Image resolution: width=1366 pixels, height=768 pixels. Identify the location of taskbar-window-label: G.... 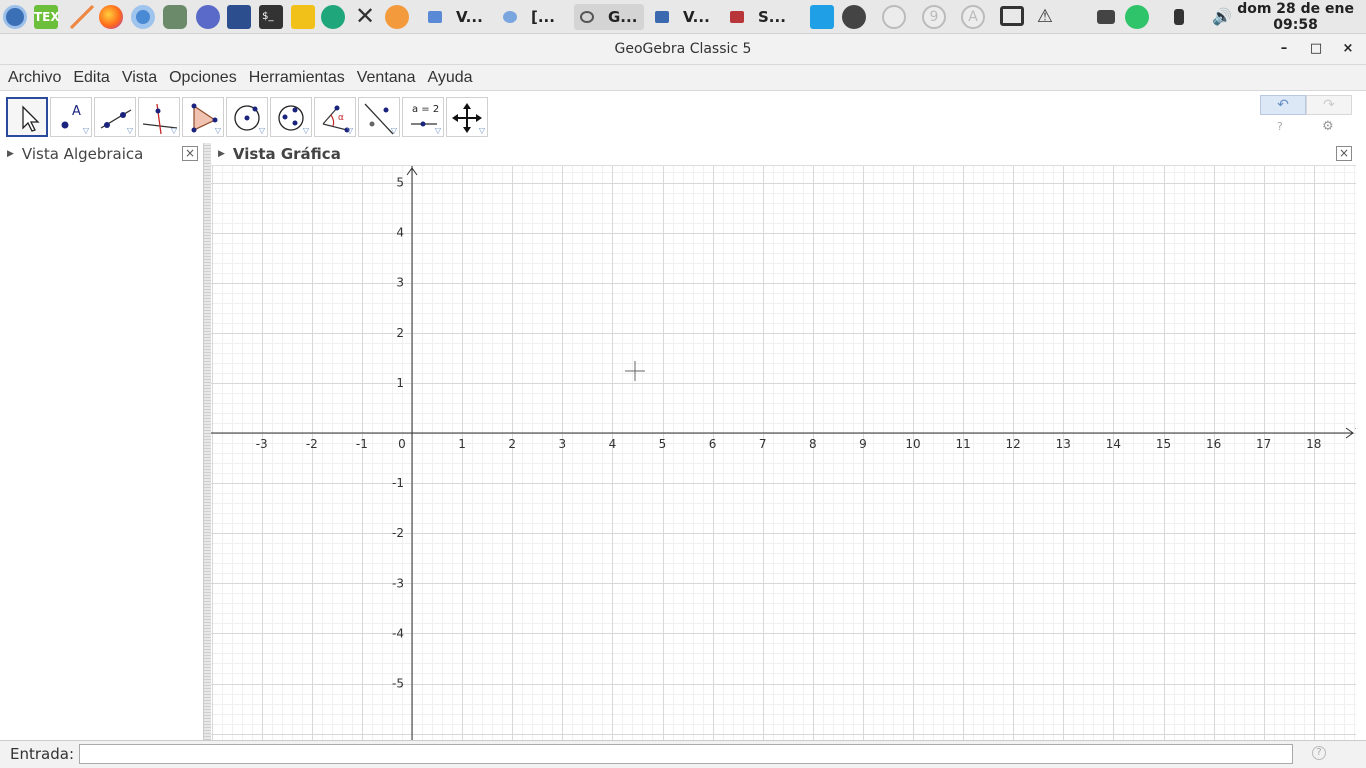
(623, 17).